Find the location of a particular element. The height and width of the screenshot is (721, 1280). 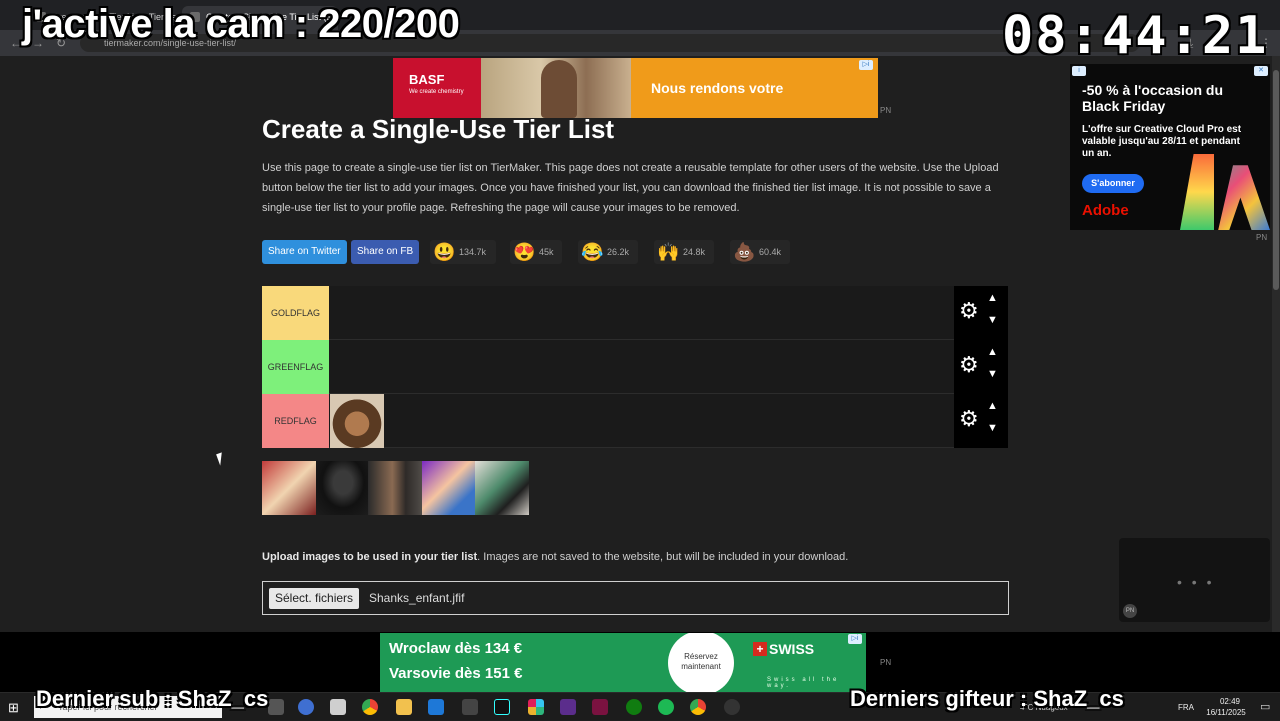

ad-offer-line-1: Wroclaw dès 134 € is located at coordinates (456, 648).